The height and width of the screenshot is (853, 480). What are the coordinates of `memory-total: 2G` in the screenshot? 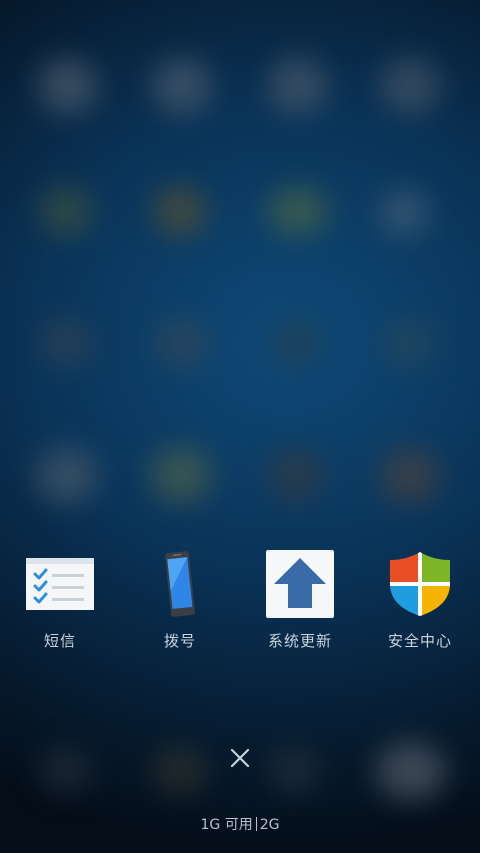 It's located at (269, 825).